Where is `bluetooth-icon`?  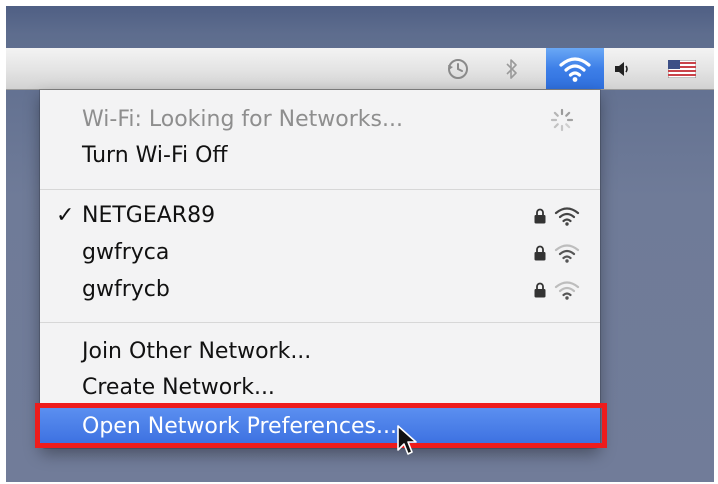 bluetooth-icon is located at coordinates (512, 68).